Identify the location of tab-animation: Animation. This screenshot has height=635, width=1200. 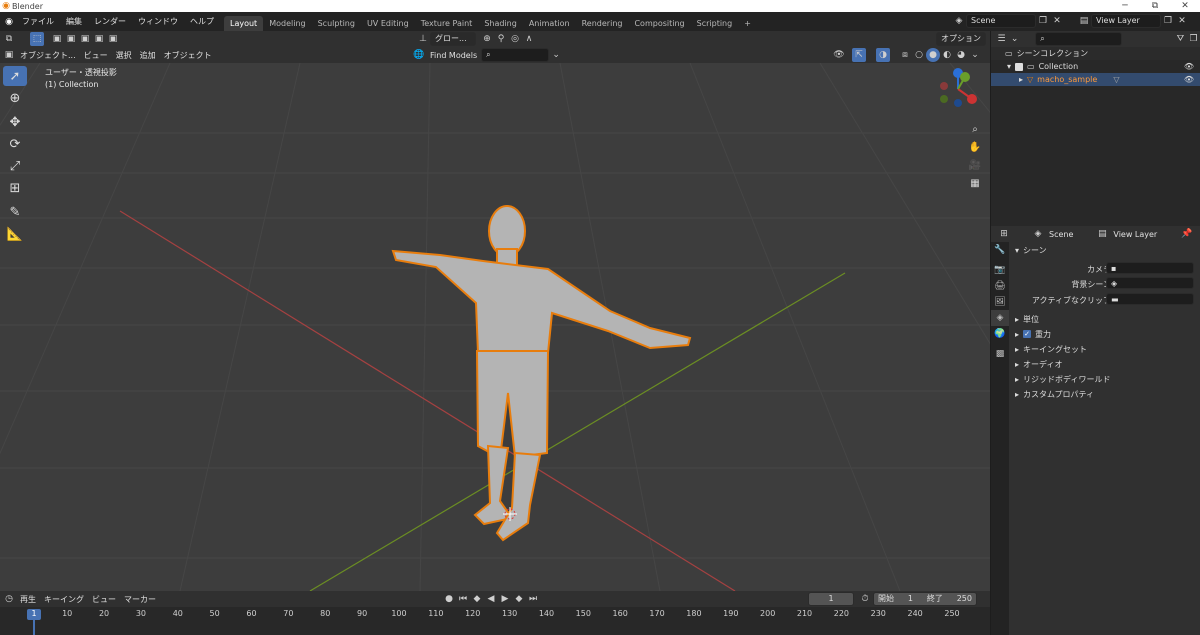
(549, 23).